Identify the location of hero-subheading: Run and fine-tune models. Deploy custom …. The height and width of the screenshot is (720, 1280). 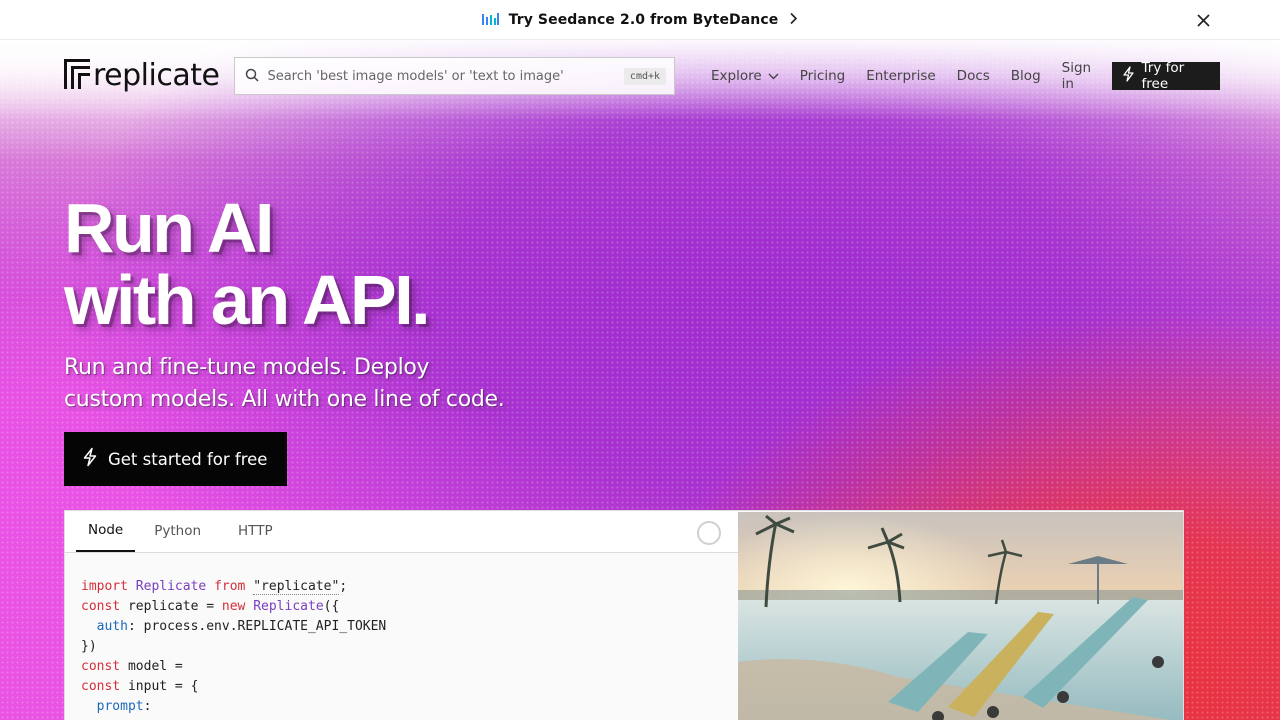
(284, 384).